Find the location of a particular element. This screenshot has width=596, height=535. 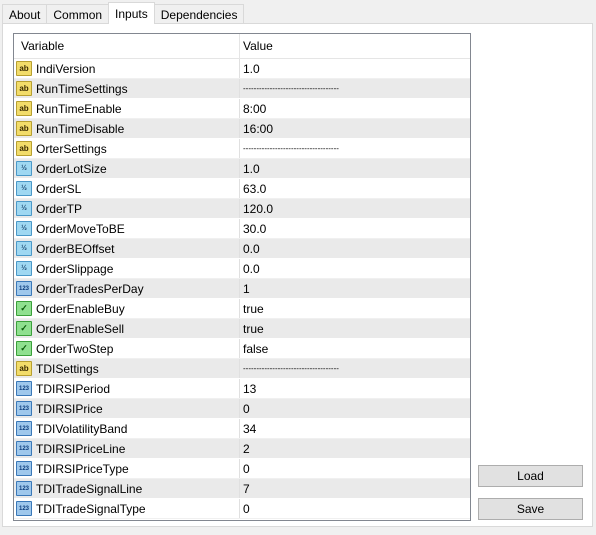

column-header-variable: Variable is located at coordinates (127, 46).